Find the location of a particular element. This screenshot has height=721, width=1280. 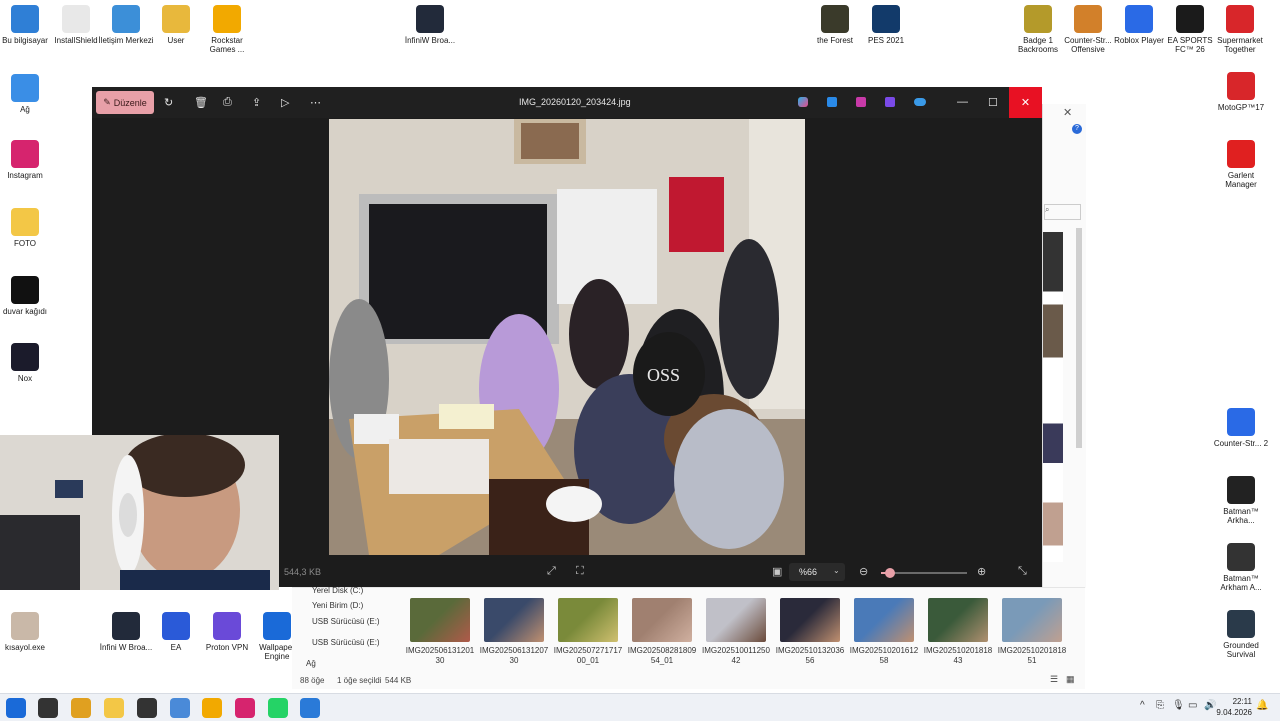

help-icon: ? is located at coordinates (1077, 129).